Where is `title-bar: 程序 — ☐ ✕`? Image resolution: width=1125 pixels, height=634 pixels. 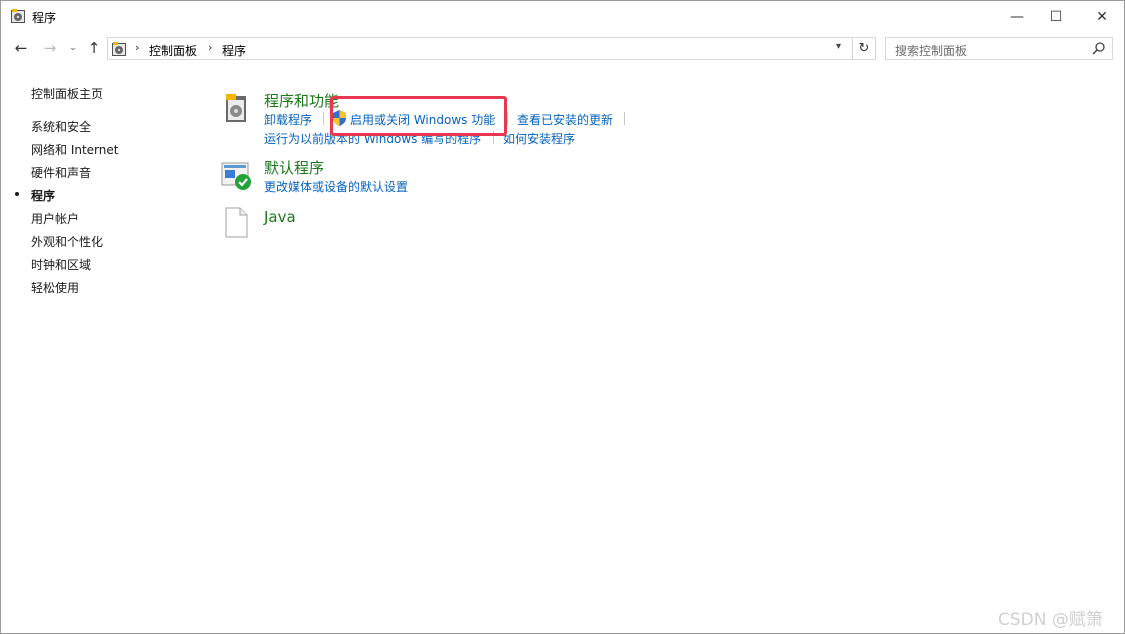 title-bar: 程序 — ☐ ✕ is located at coordinates (562, 16).